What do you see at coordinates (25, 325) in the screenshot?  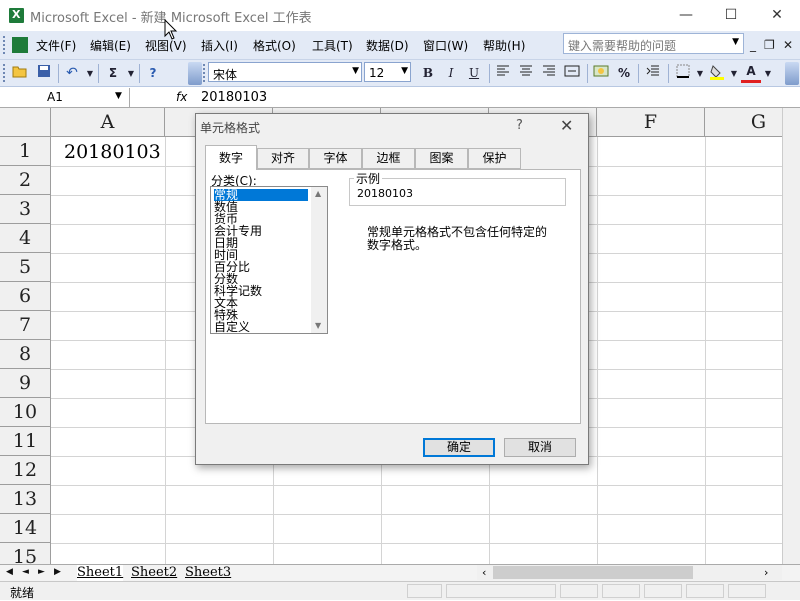 I see `row-header: 7` at bounding box center [25, 325].